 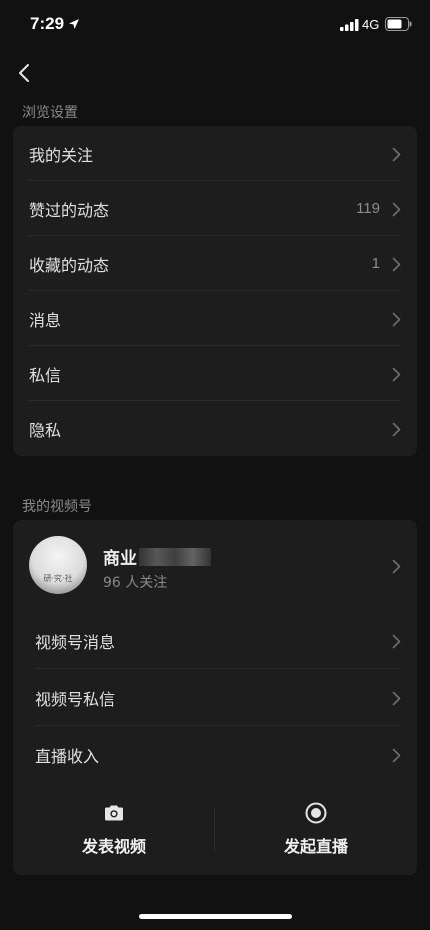 What do you see at coordinates (215, 428) in the screenshot?
I see `row-privacy: 隐私` at bounding box center [215, 428].